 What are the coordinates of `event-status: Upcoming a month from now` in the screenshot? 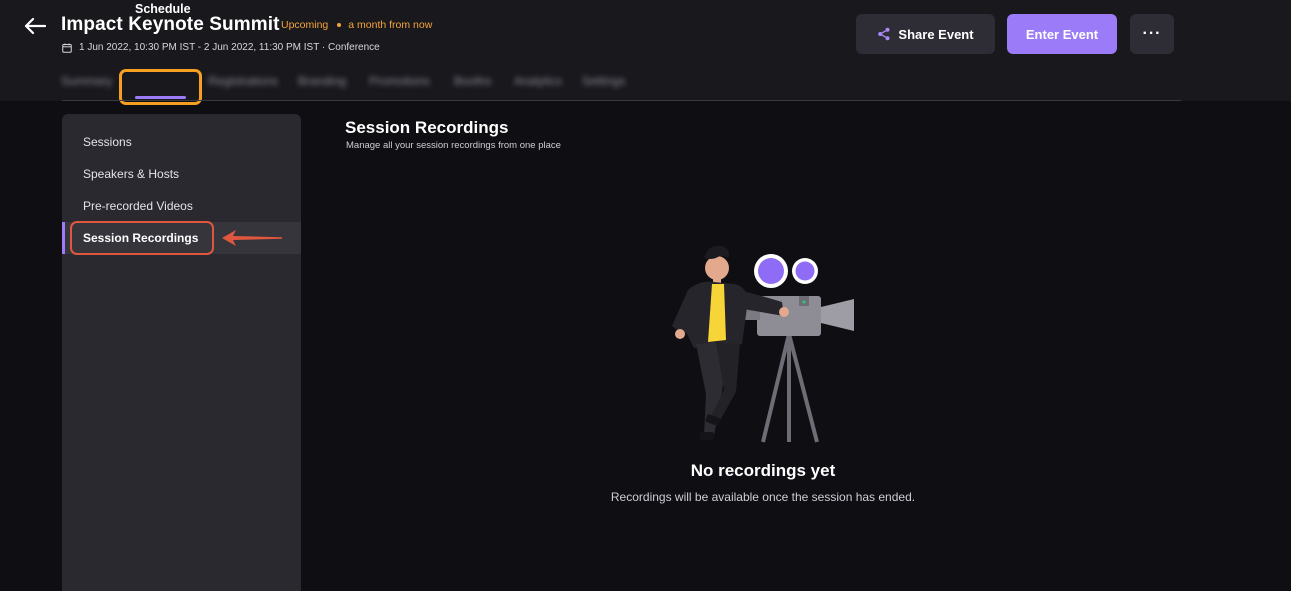 It's located at (356, 25).